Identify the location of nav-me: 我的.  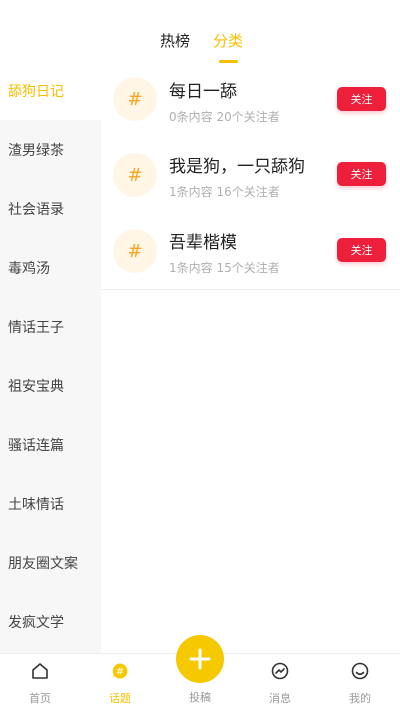
(360, 682).